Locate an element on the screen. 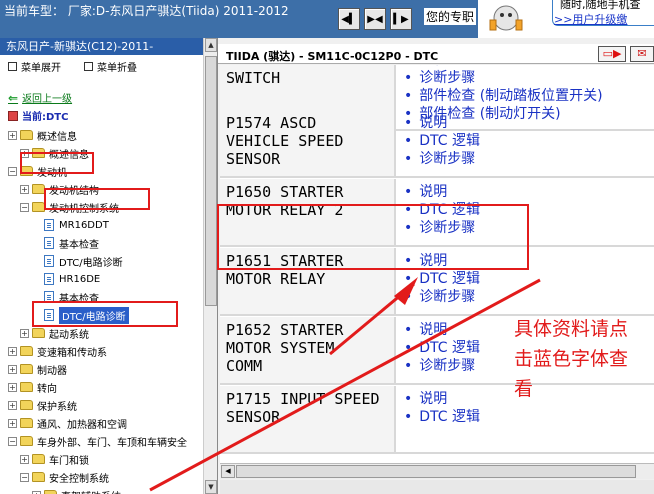  highlight-p1650 is located at coordinates (373, 237).